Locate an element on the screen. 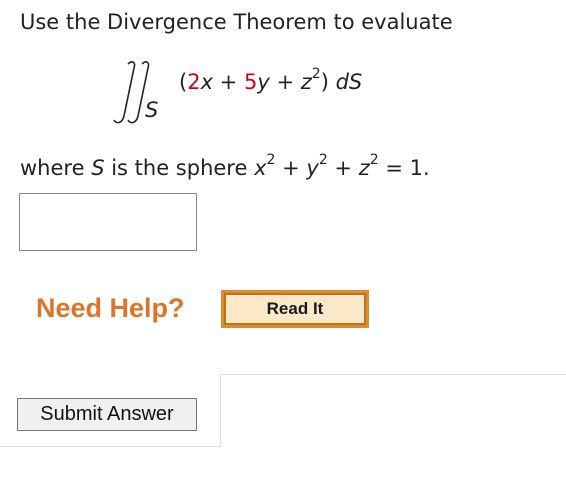  read-it-button: Read It is located at coordinates (295, 309).